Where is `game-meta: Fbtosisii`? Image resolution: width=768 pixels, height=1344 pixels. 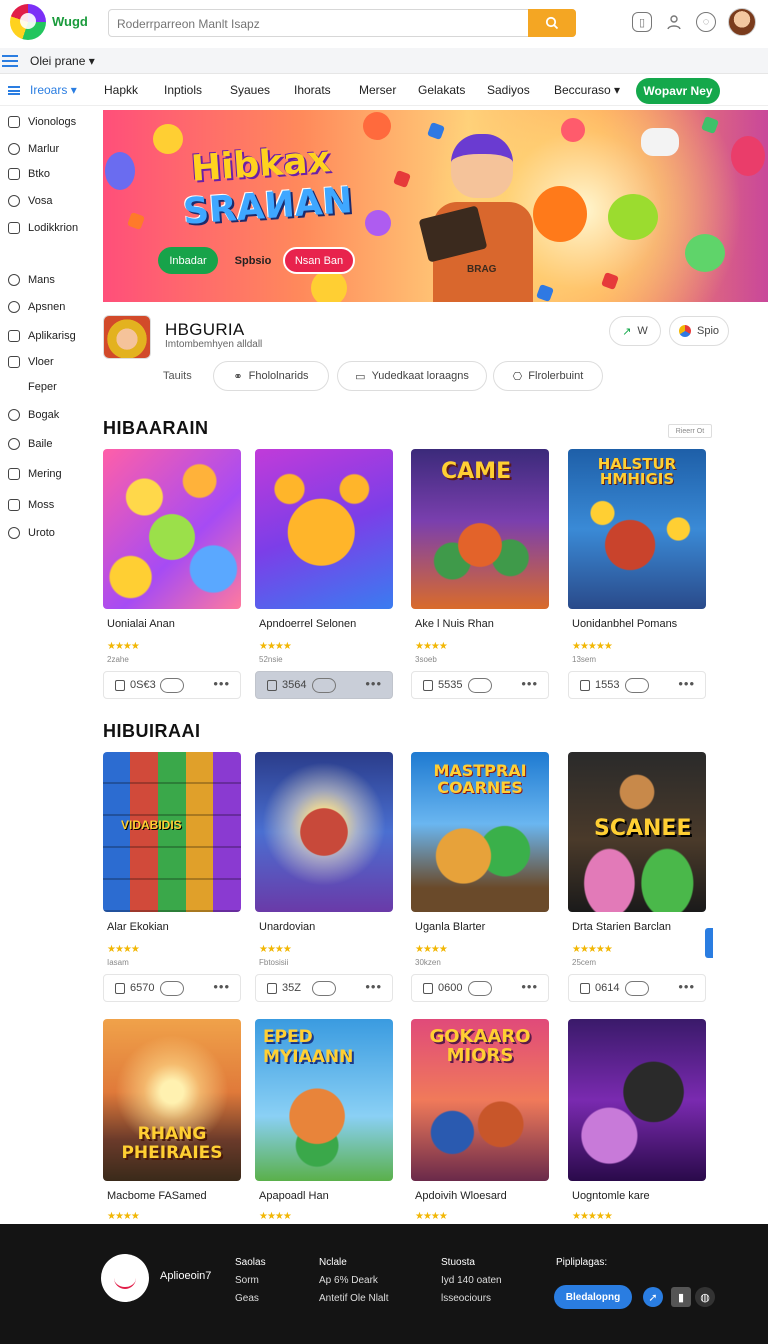 game-meta: Fbtosisii is located at coordinates (274, 962).